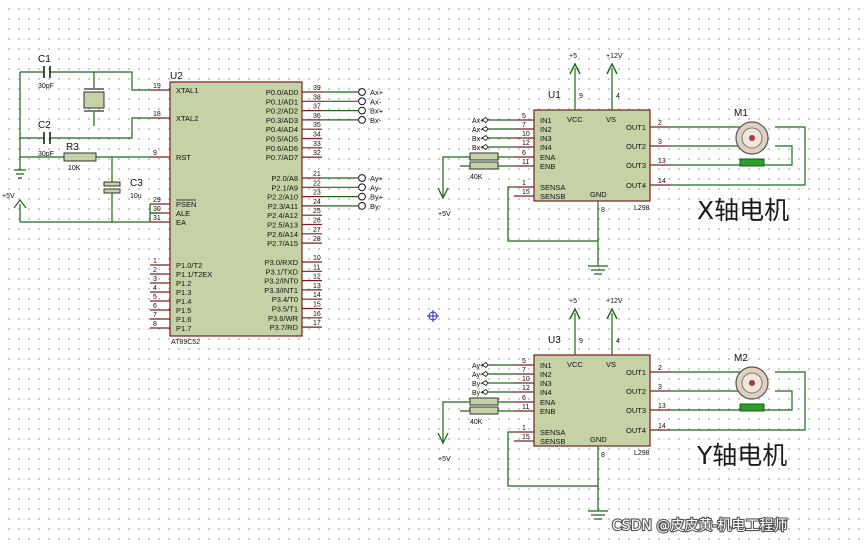 The image size is (865, 545). Describe the element at coordinates (281, 281) in the screenshot. I see `u2-pin-label: P3.2/INT0` at that location.